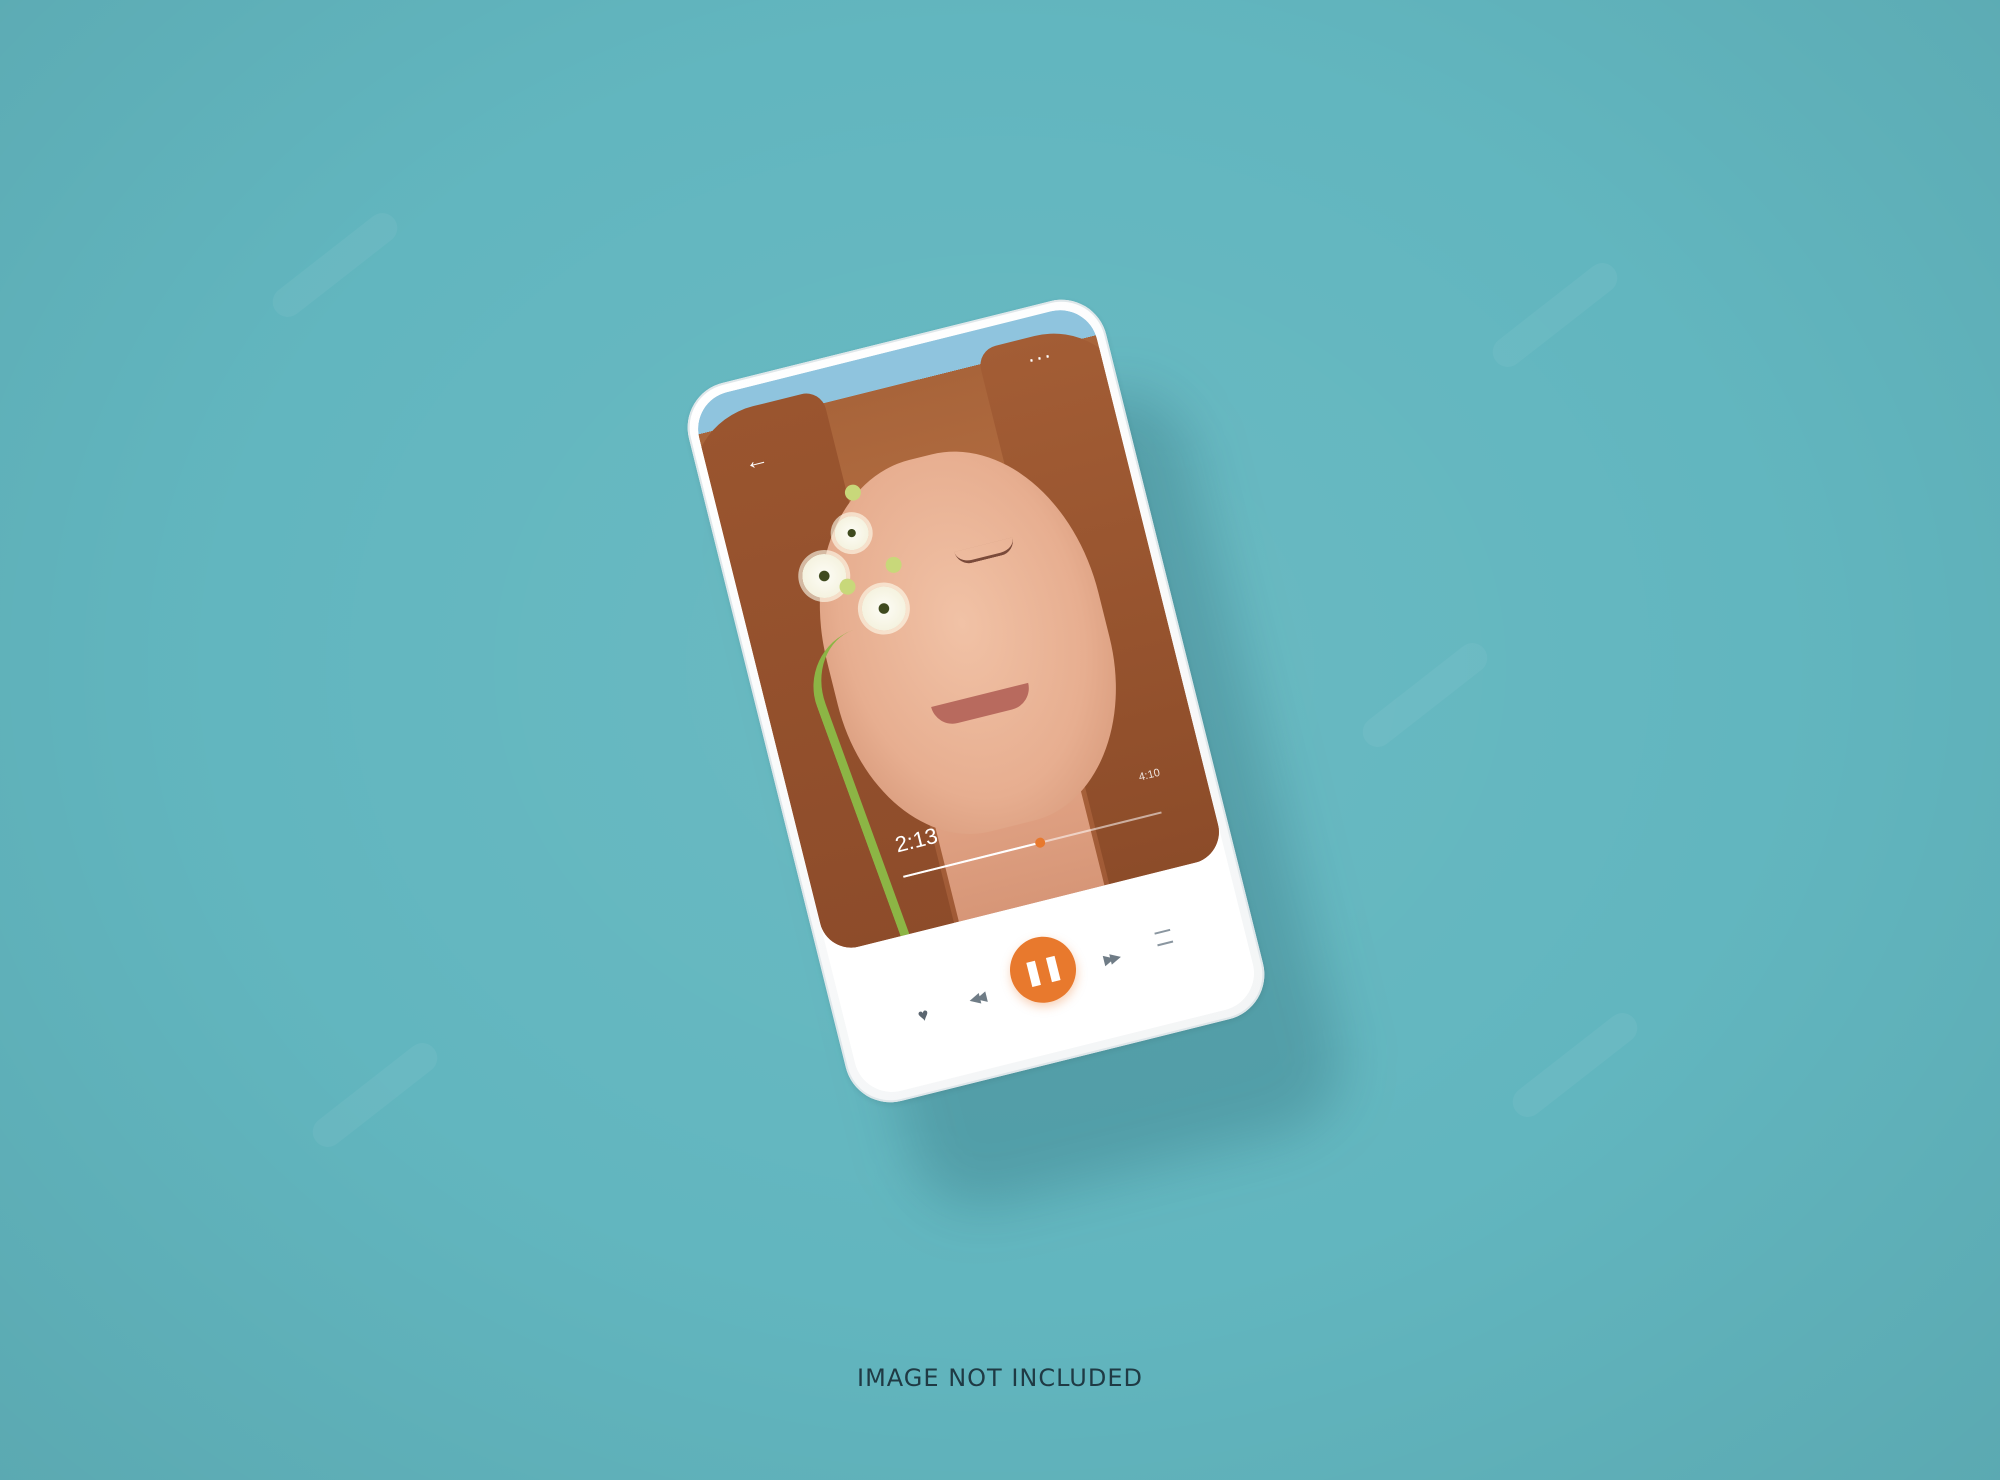 The height and width of the screenshot is (1480, 2000). I want to click on image-caption: IMAGE NOT INCLUDED, so click(1000, 1378).